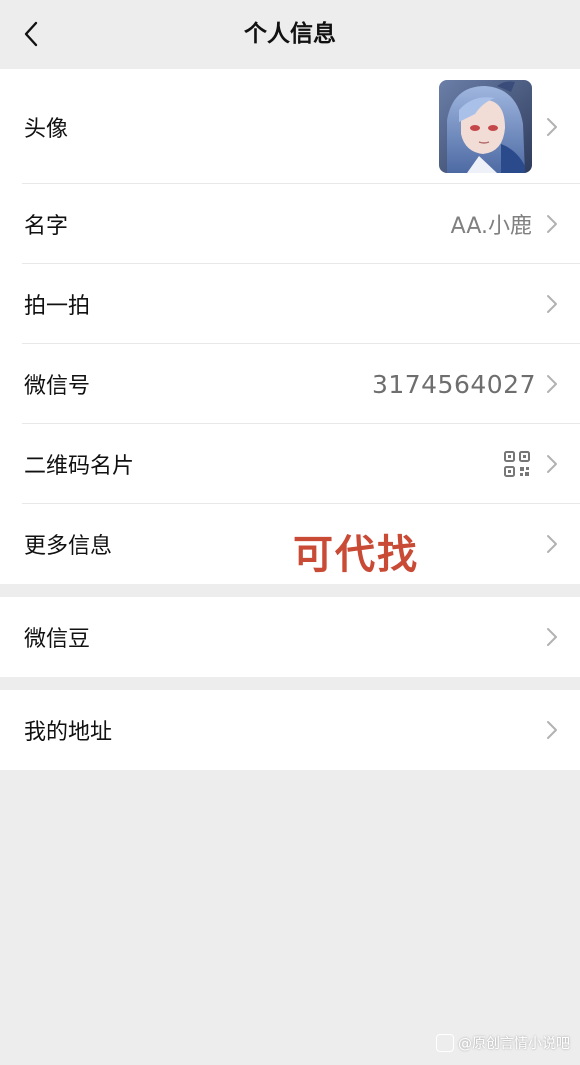  I want to click on wechat-beans-row: 微信豆, so click(290, 637).